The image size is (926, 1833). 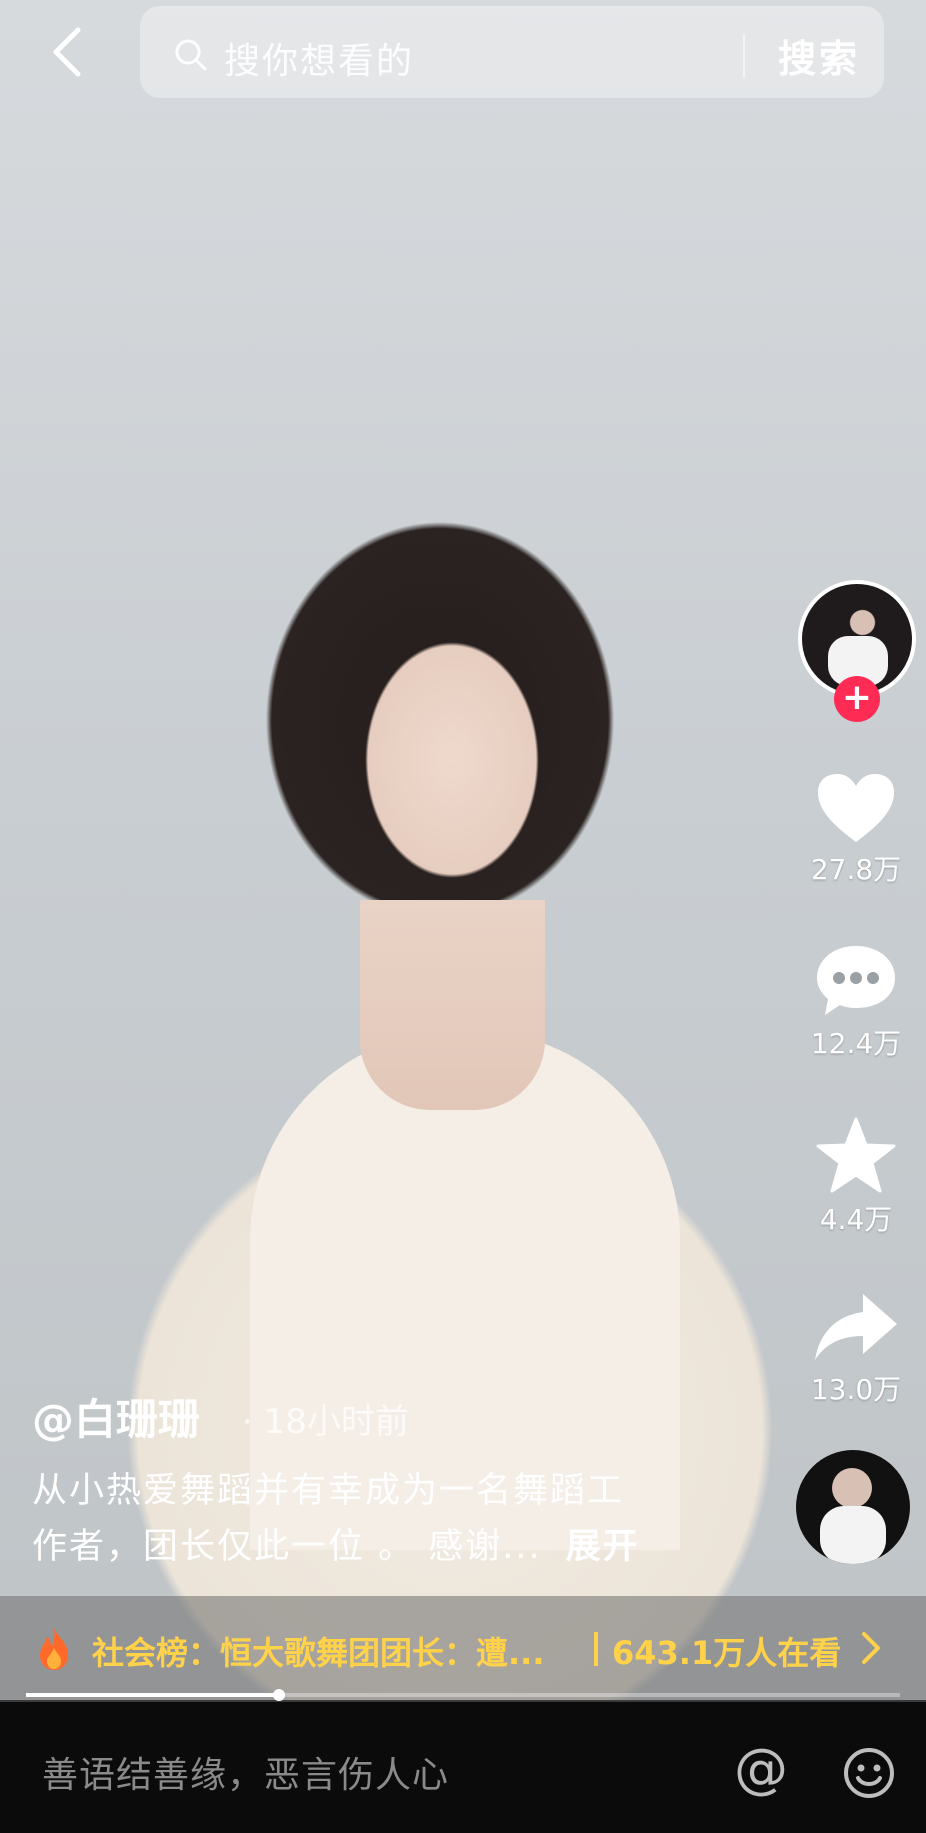 What do you see at coordinates (869, 1773) in the screenshot?
I see `emoji-icon` at bounding box center [869, 1773].